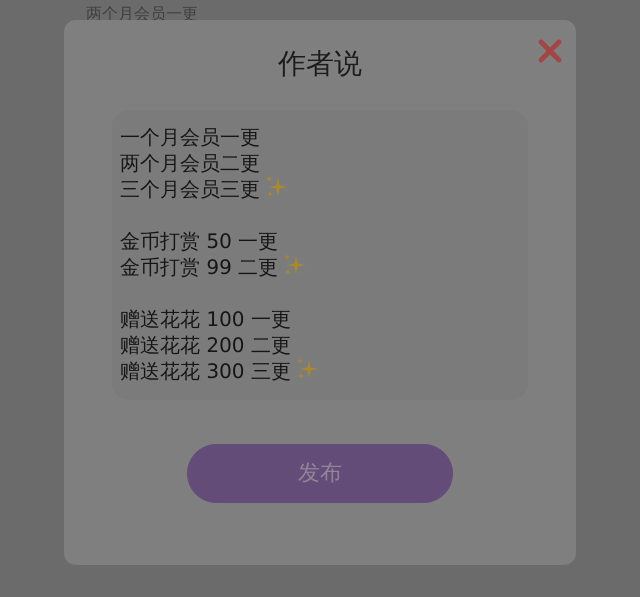 The image size is (640, 597). I want to click on message-line: 两个月会员二更, so click(190, 163).